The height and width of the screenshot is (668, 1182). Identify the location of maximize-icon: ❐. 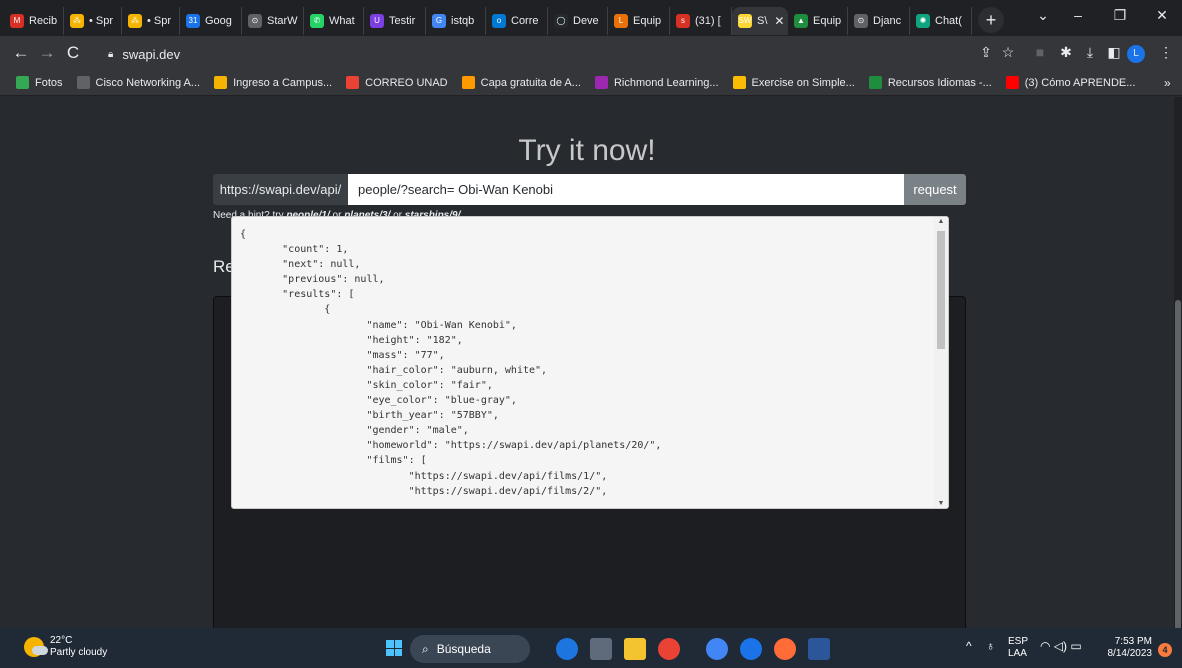
(1120, 15).